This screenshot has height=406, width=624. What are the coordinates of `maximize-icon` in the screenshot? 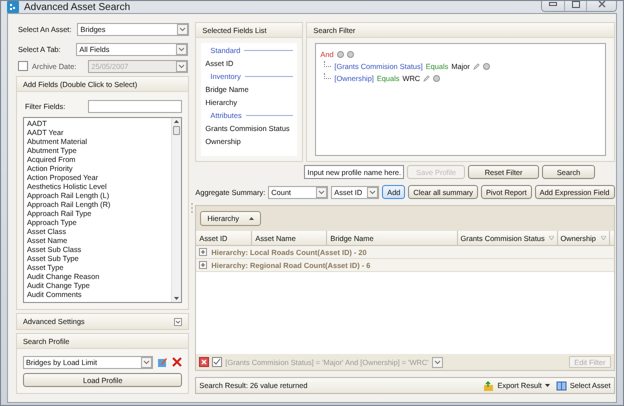 It's located at (576, 4).